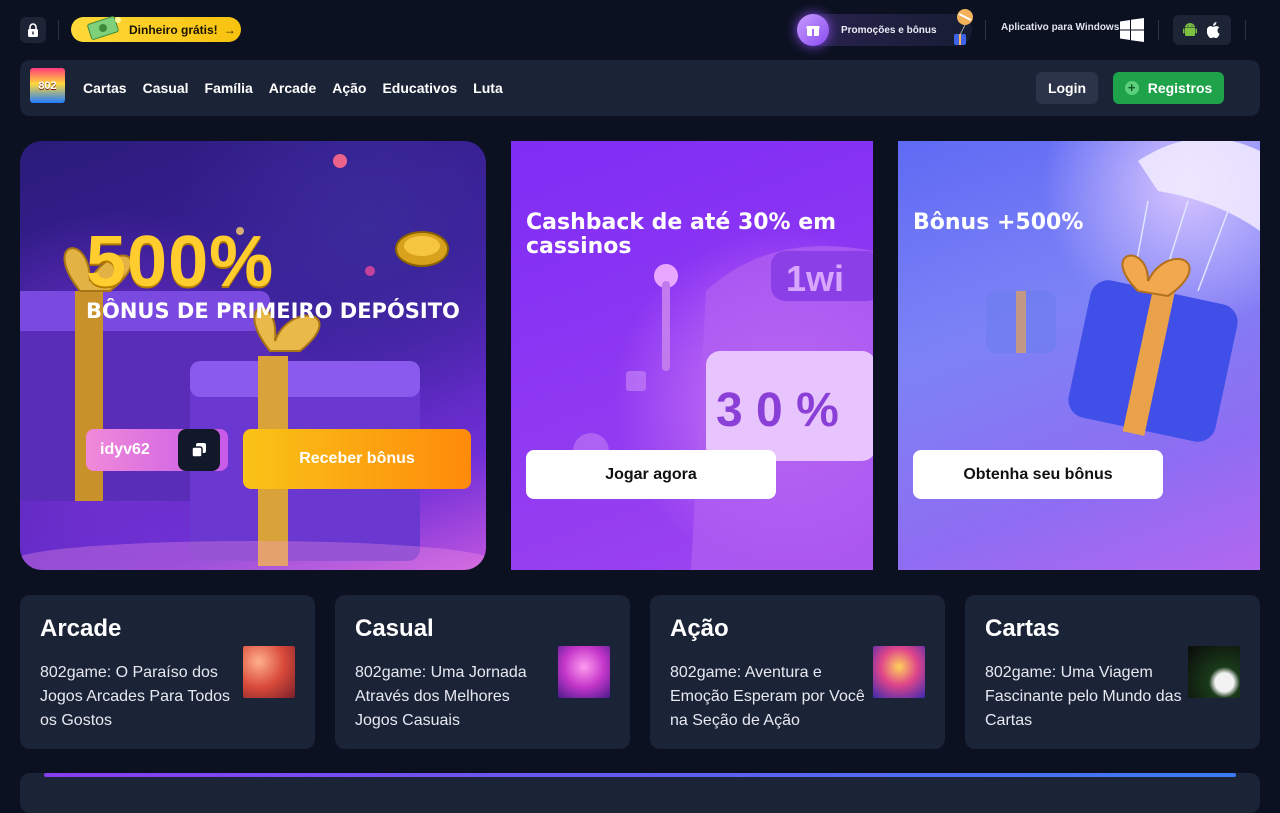 Image resolution: width=1280 pixels, height=813 pixels. Describe the element at coordinates (81, 628) in the screenshot. I see `card-title: Arcade` at that location.